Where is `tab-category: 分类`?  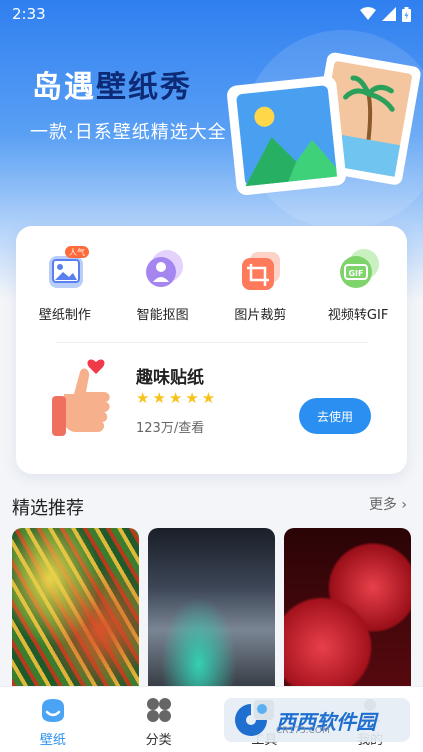 tab-category: 分类 is located at coordinates (159, 719).